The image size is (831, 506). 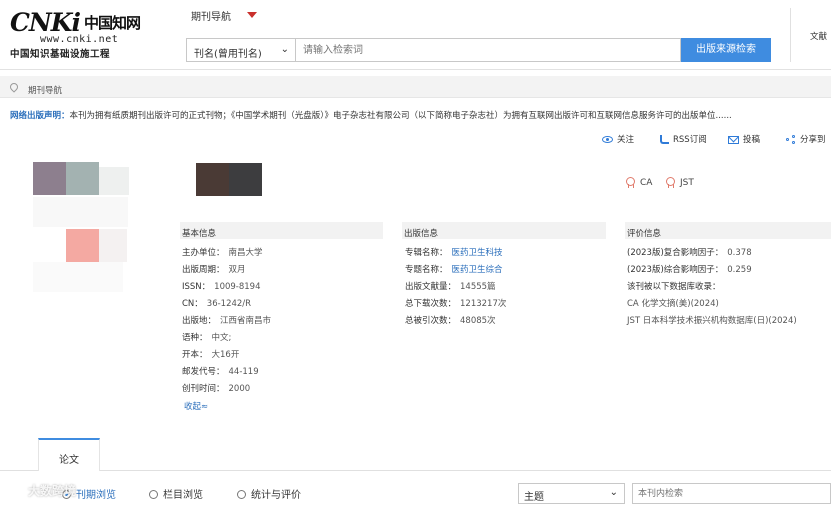 What do you see at coordinates (673, 304) in the screenshot?
I see `info-row: CA 化学文摘(美)(2024)` at bounding box center [673, 304].